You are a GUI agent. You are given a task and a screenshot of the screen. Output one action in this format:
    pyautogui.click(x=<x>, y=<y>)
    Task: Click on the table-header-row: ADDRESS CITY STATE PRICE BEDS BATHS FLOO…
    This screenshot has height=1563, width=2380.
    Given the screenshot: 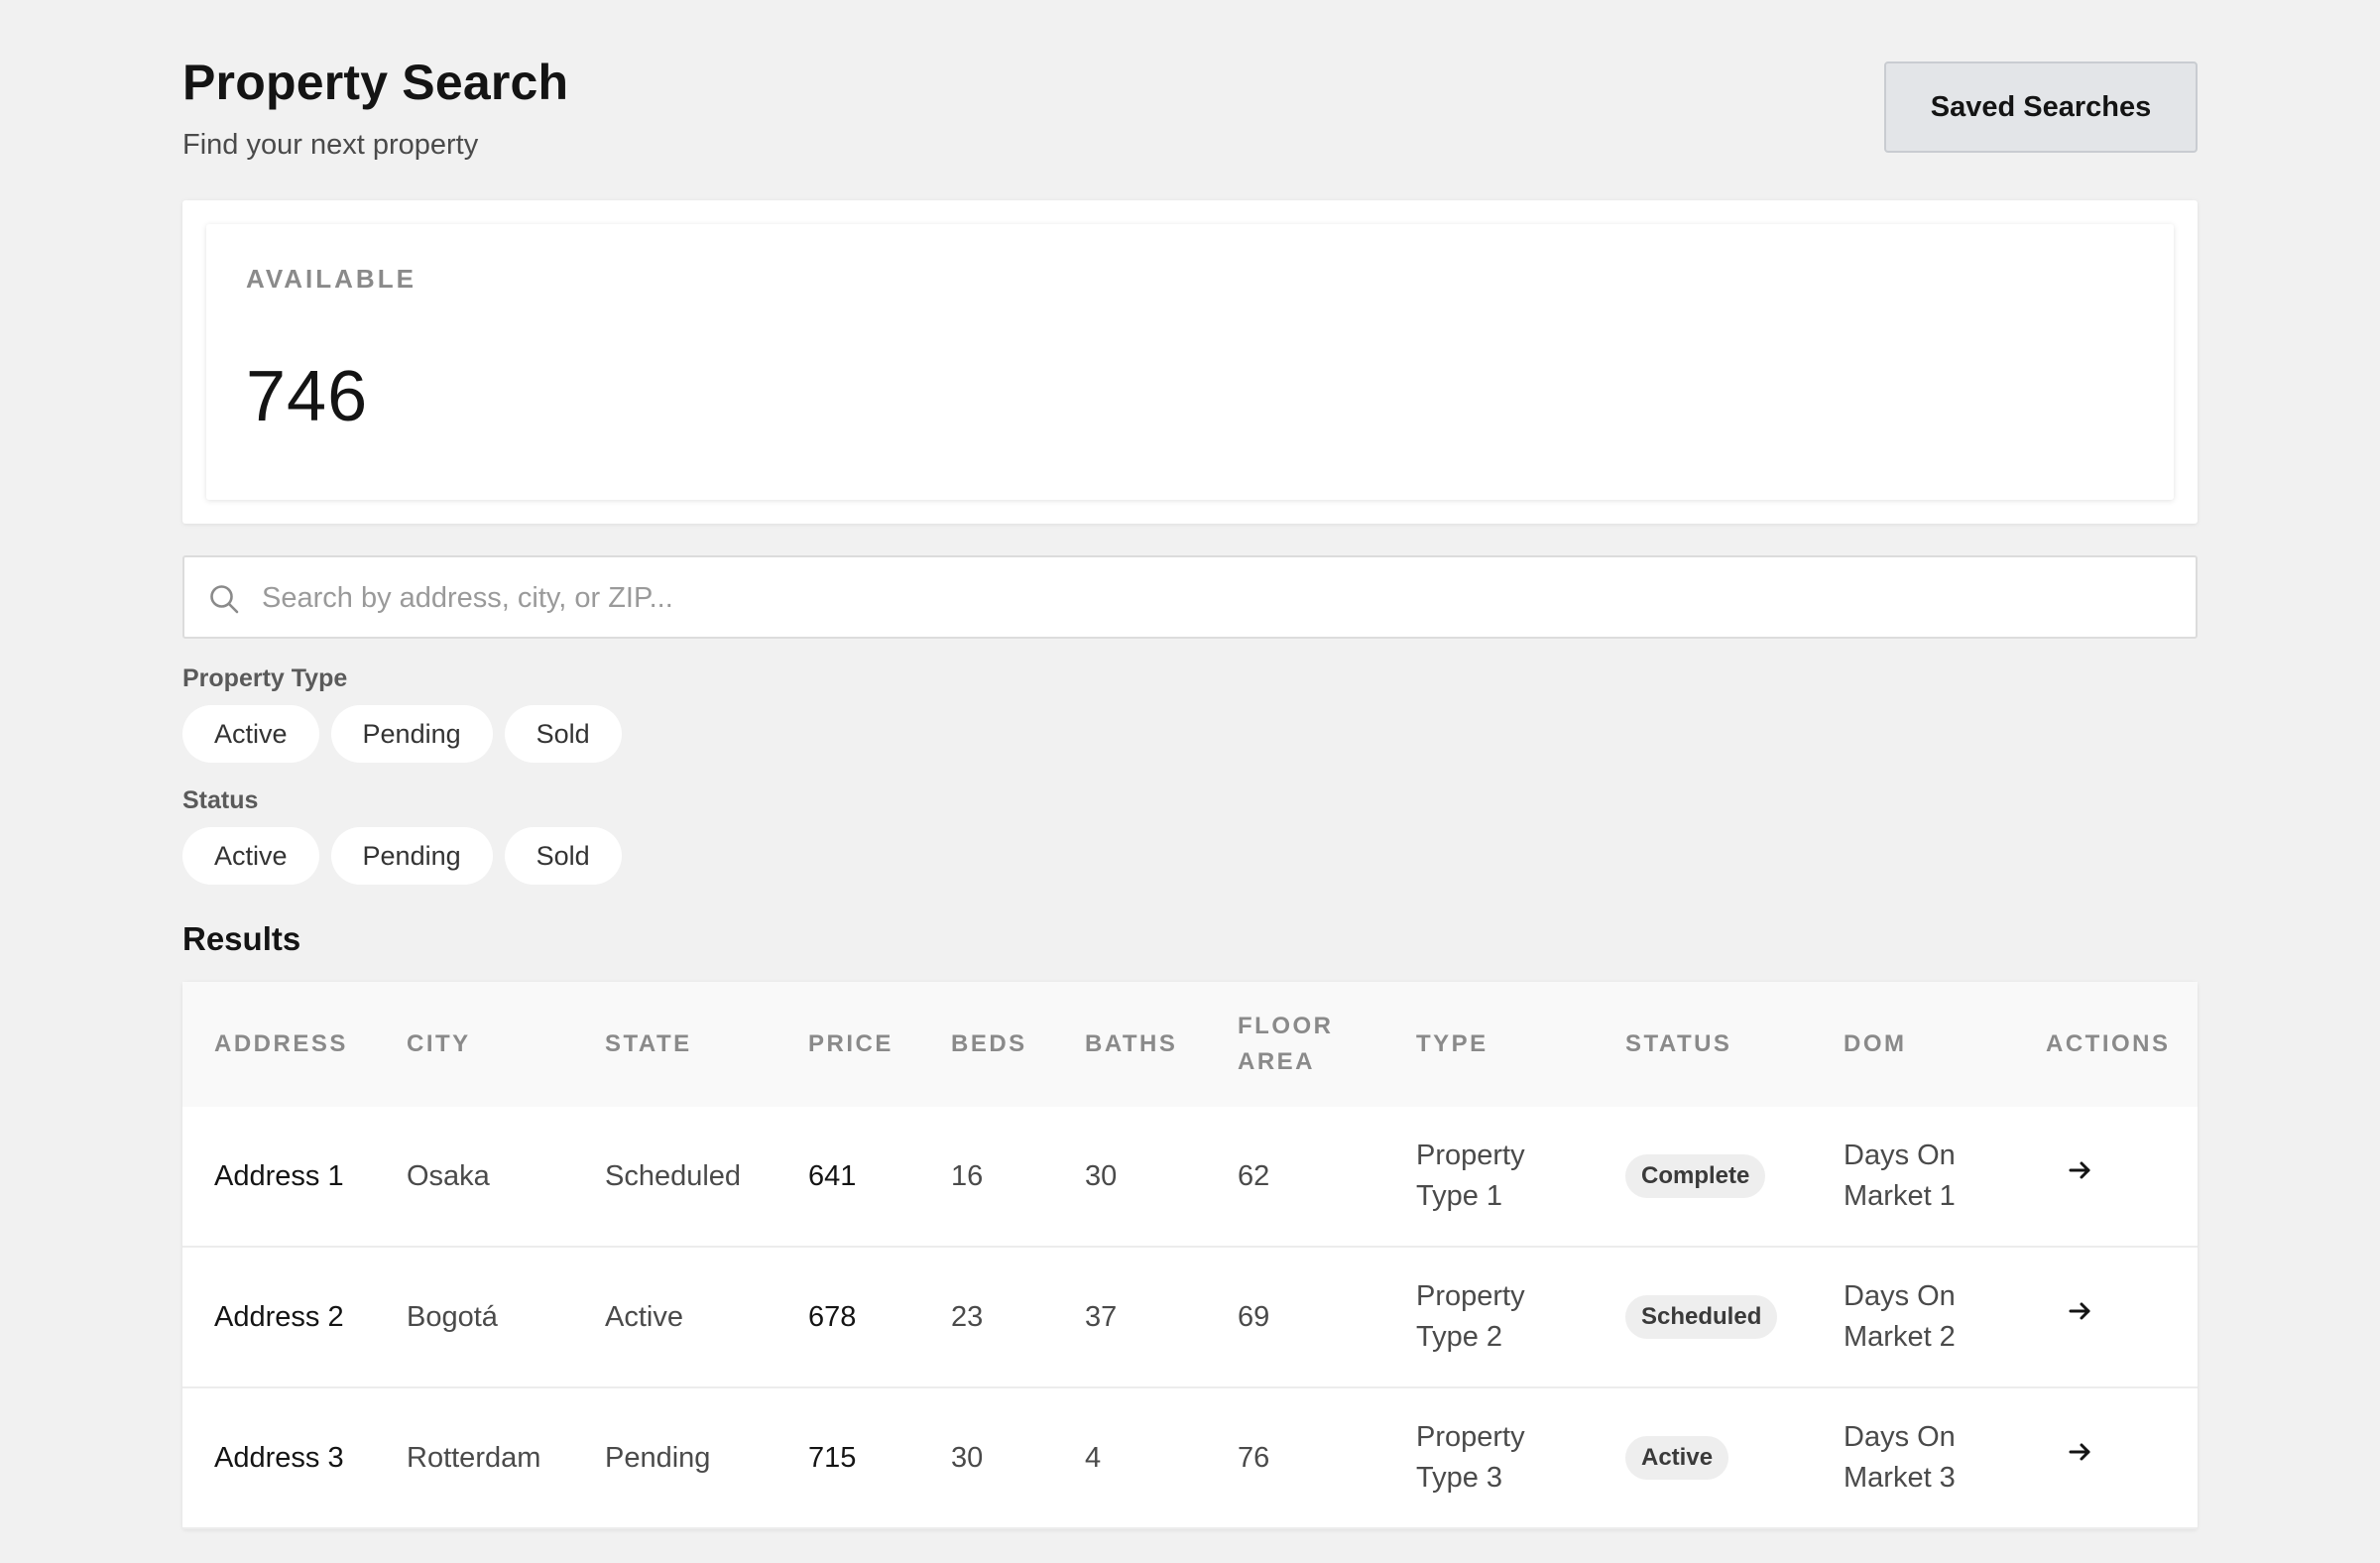 What is the action you would take?
    pyautogui.click(x=1190, y=1045)
    